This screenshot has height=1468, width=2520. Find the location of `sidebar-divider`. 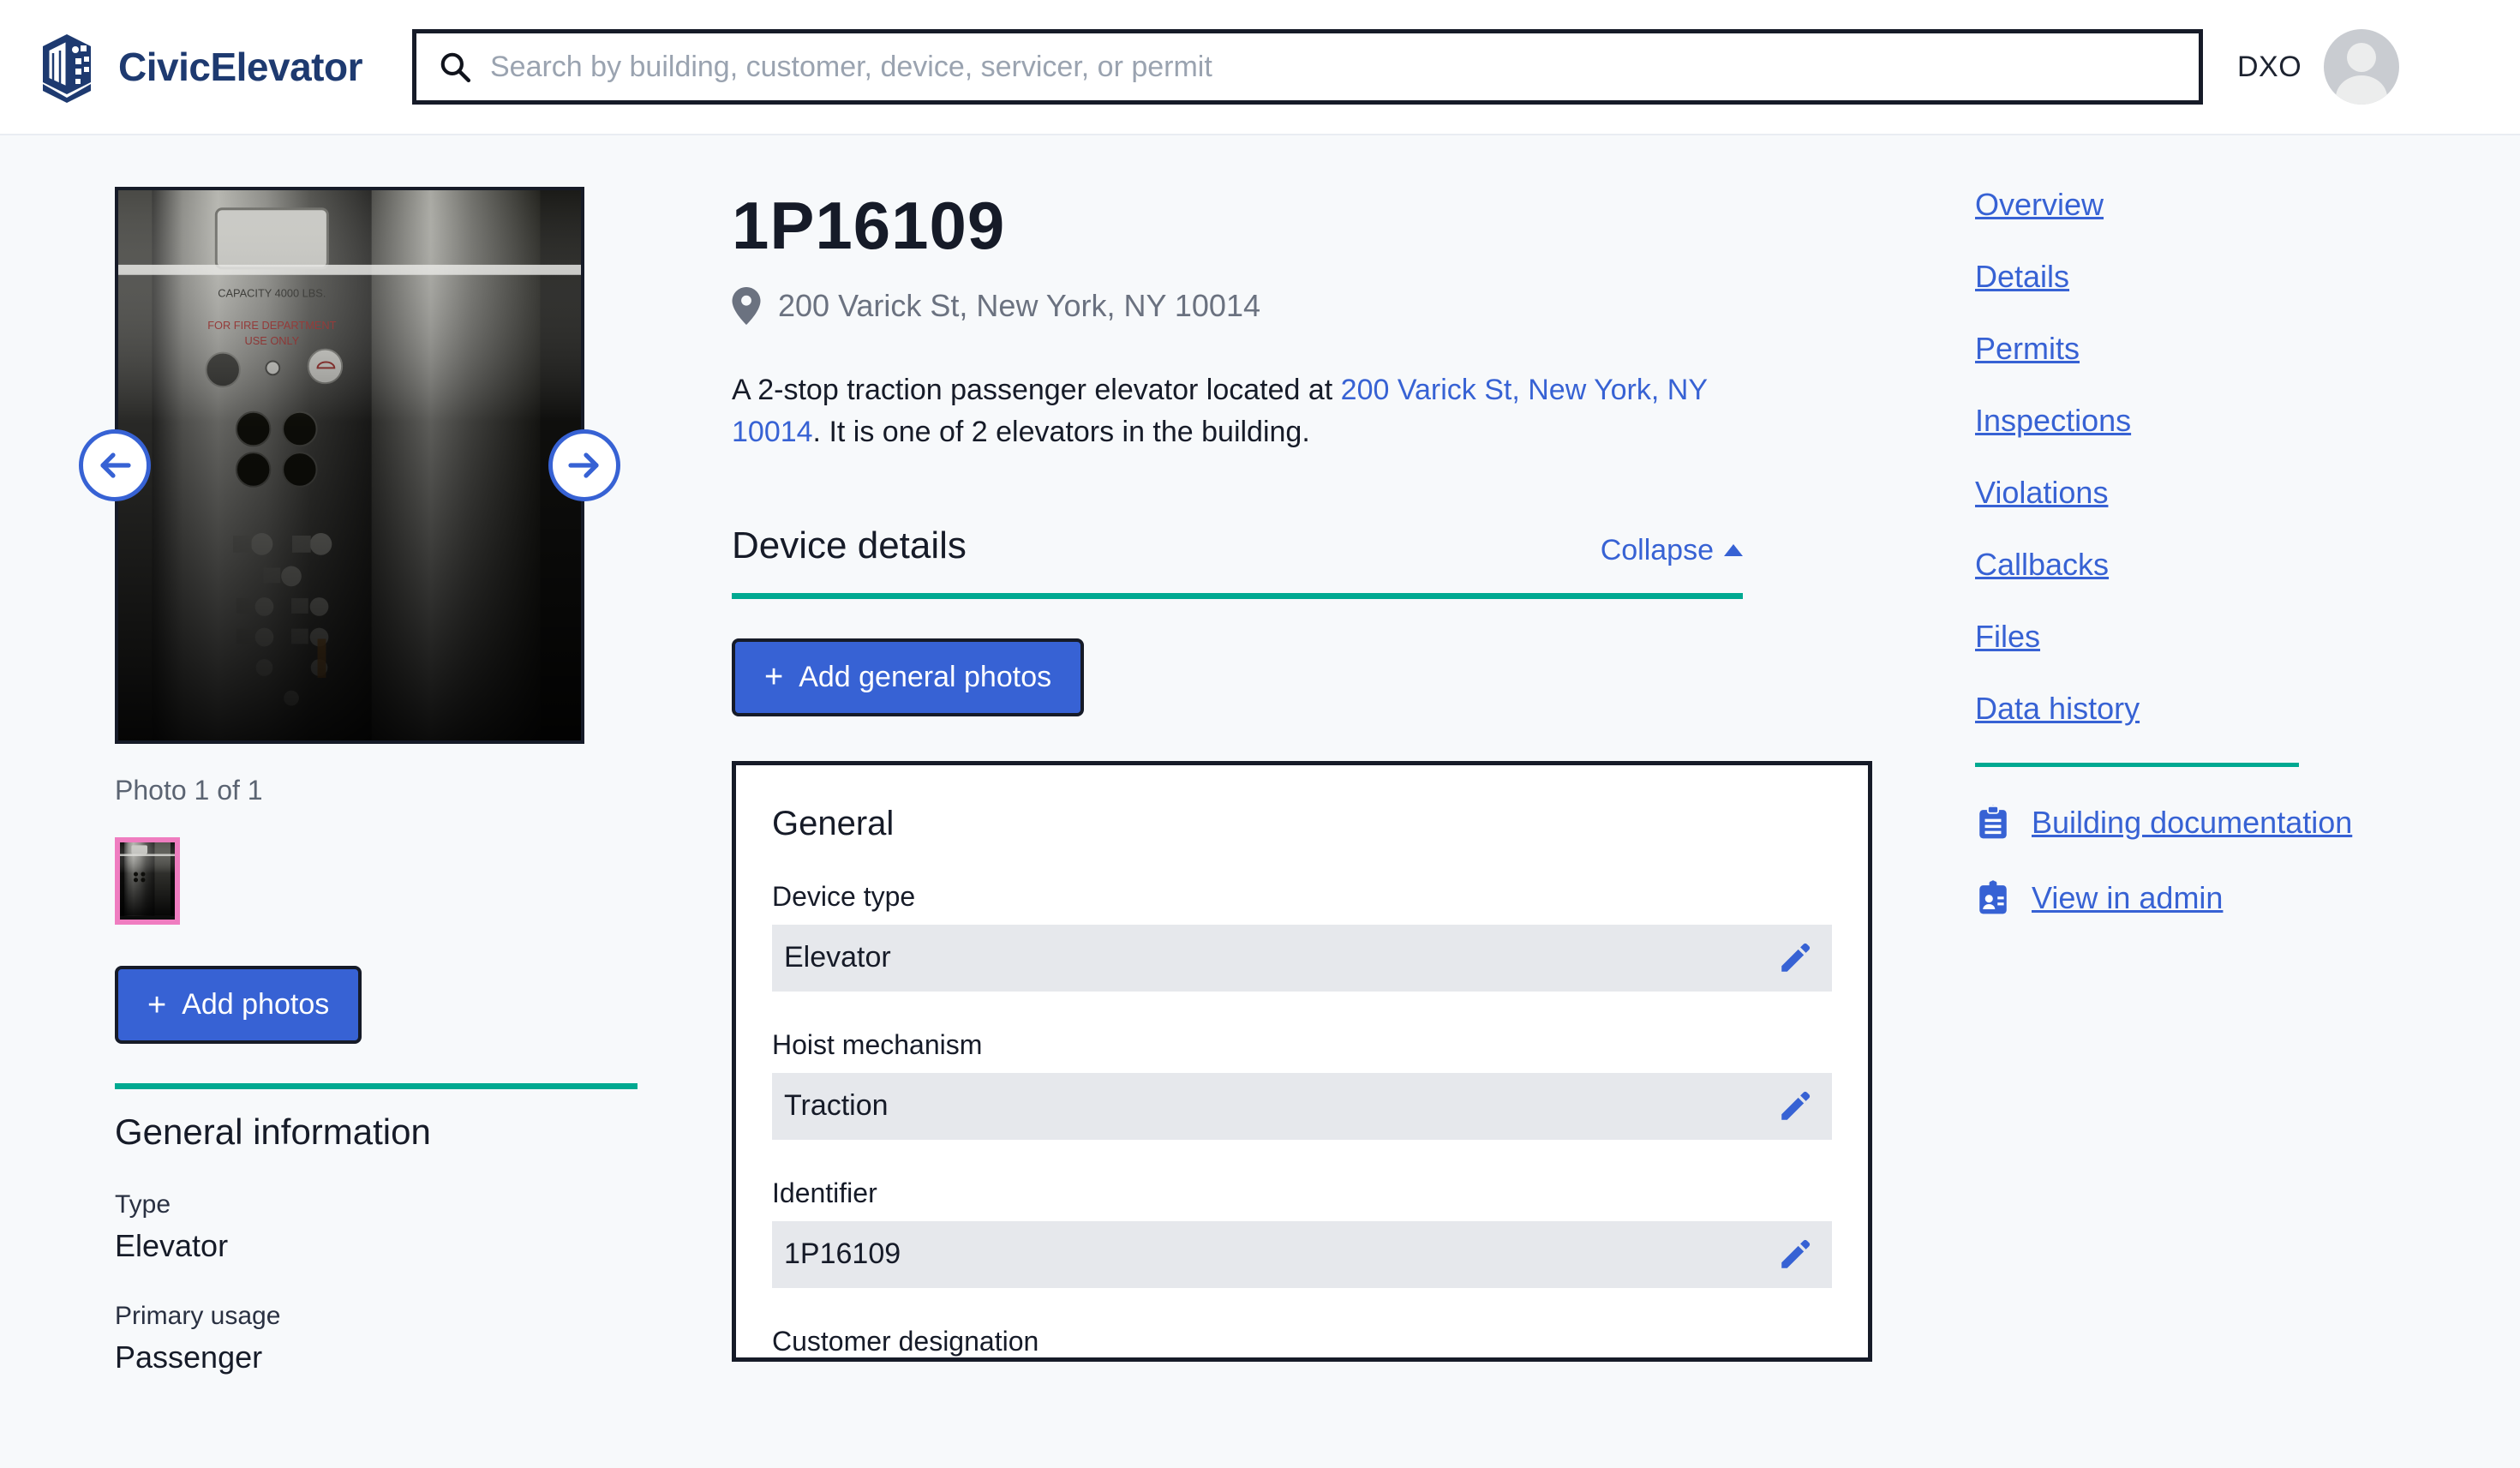

sidebar-divider is located at coordinates (2137, 765).